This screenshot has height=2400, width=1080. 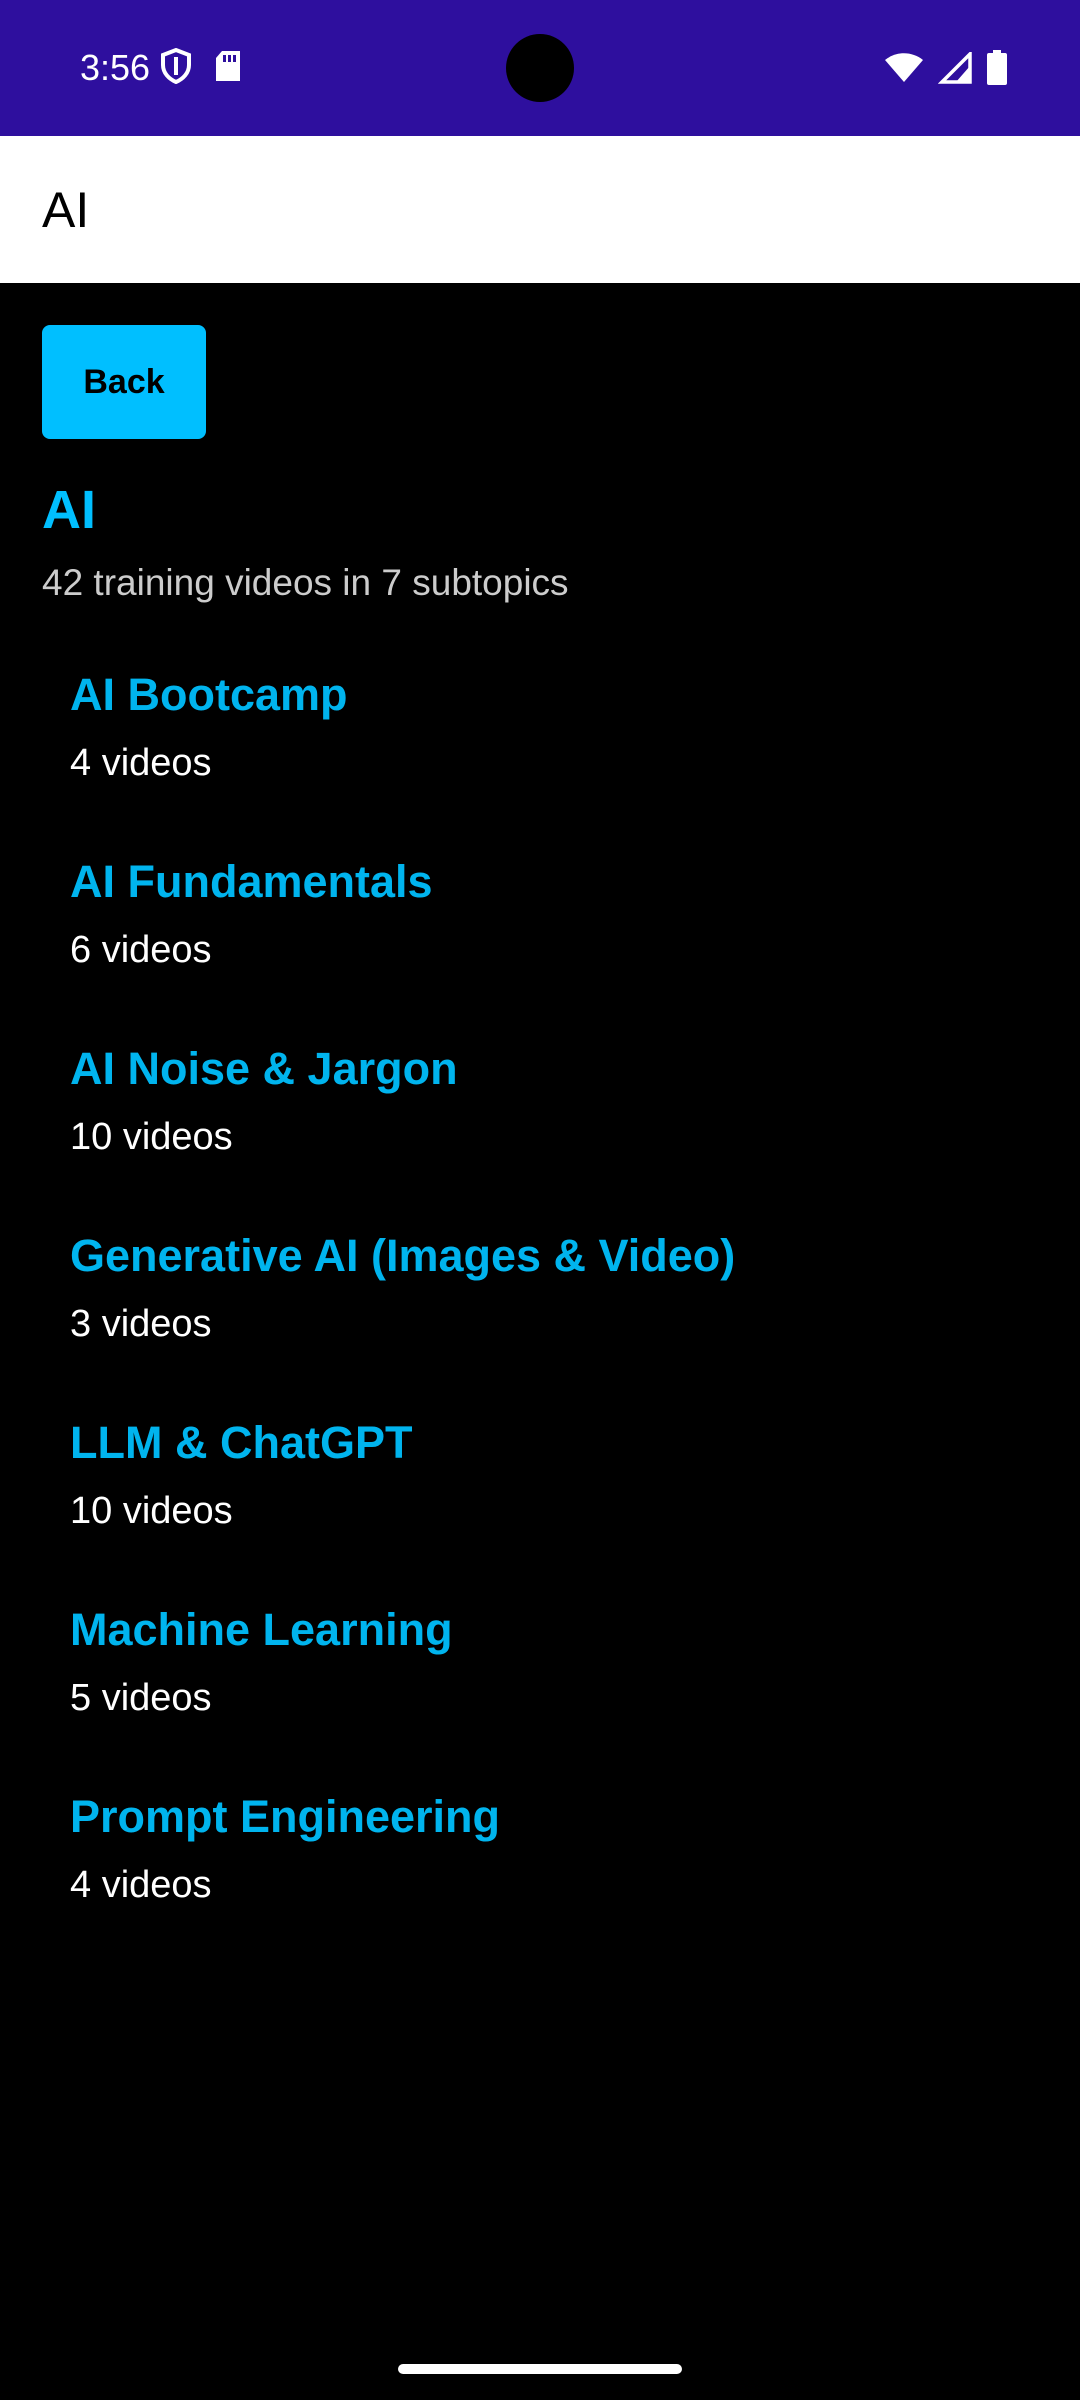 I want to click on cellular-signal-icon, so click(x=955, y=68).